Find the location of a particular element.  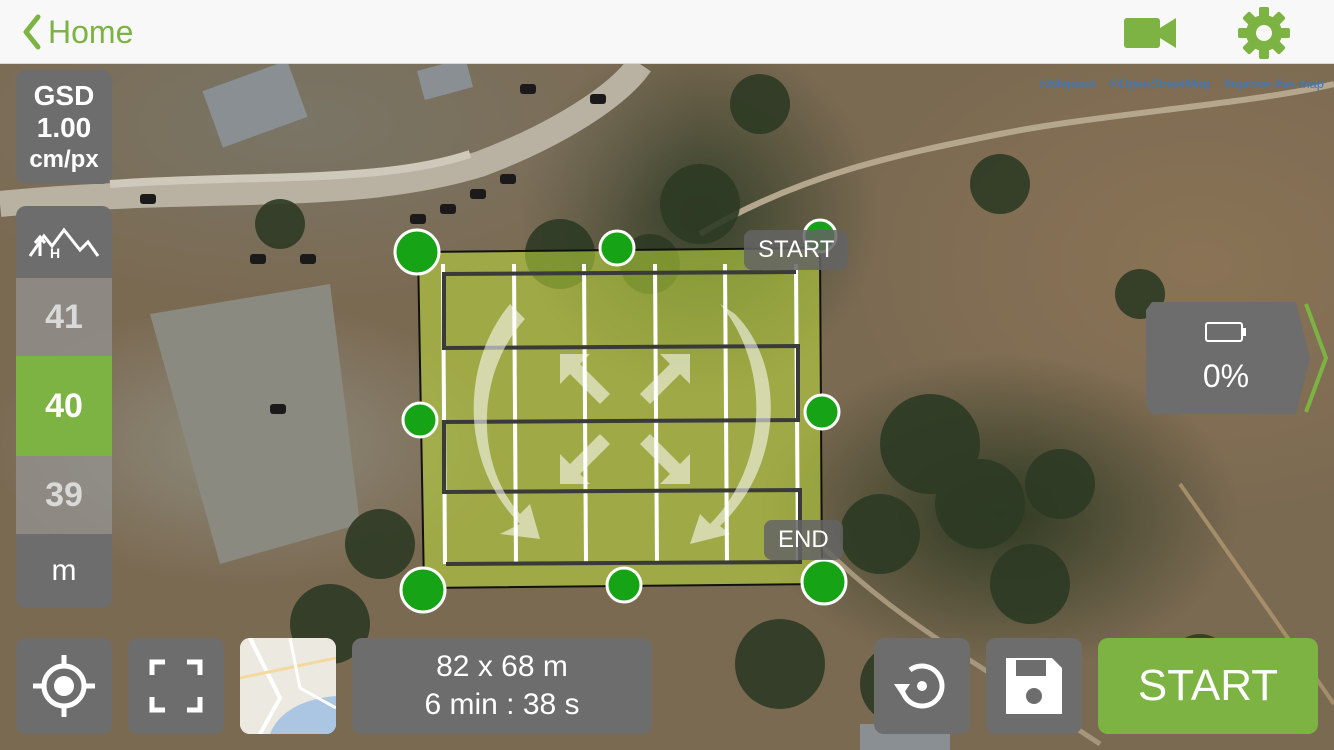

map-attribution: ©Mapbox ©OpenStreetMap Improve this map is located at coordinates (1177, 83).